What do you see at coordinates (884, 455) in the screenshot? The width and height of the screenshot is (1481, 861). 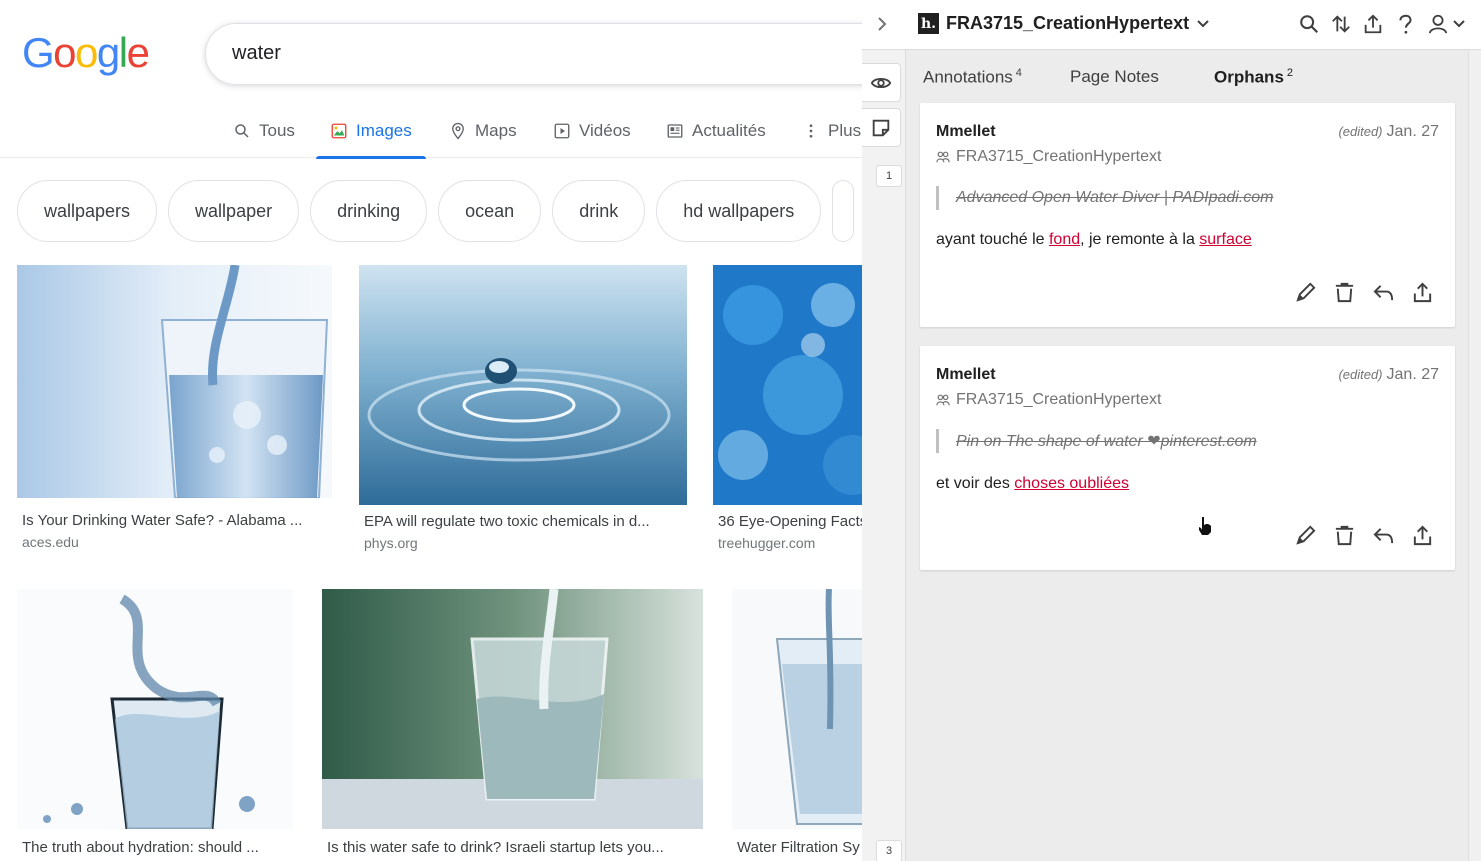 I see `bucket-bar: 1 3` at bounding box center [884, 455].